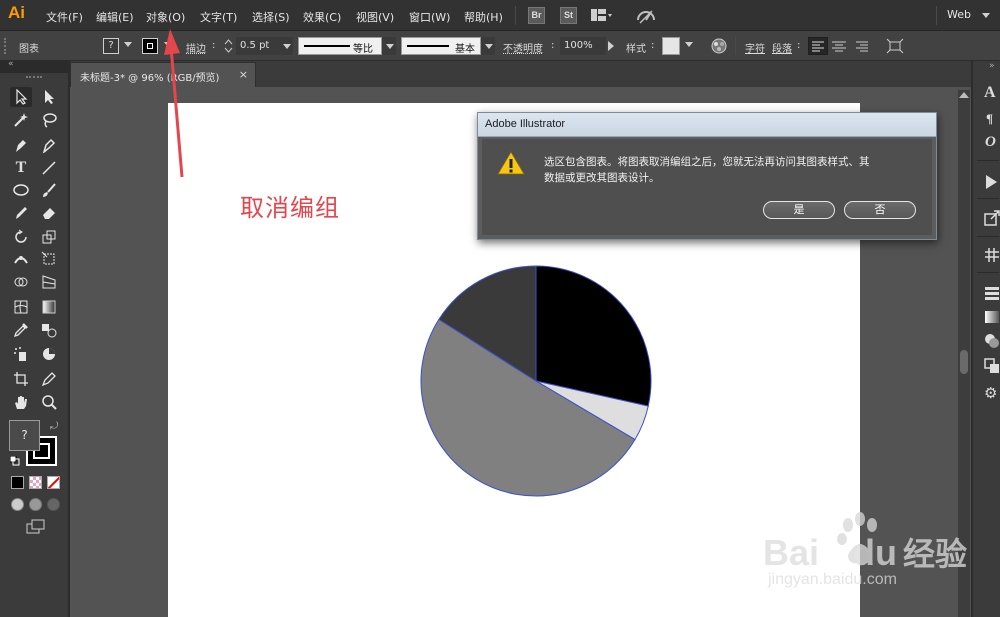 This screenshot has width=1000, height=617. Describe the element at coordinates (49, 168) in the screenshot. I see `line-segment-tool-icon` at that location.